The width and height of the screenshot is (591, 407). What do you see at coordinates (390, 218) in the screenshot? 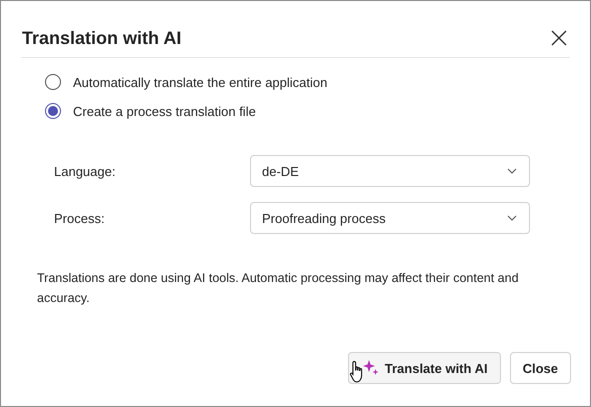
I see `dropdown: Proofreading process` at bounding box center [390, 218].